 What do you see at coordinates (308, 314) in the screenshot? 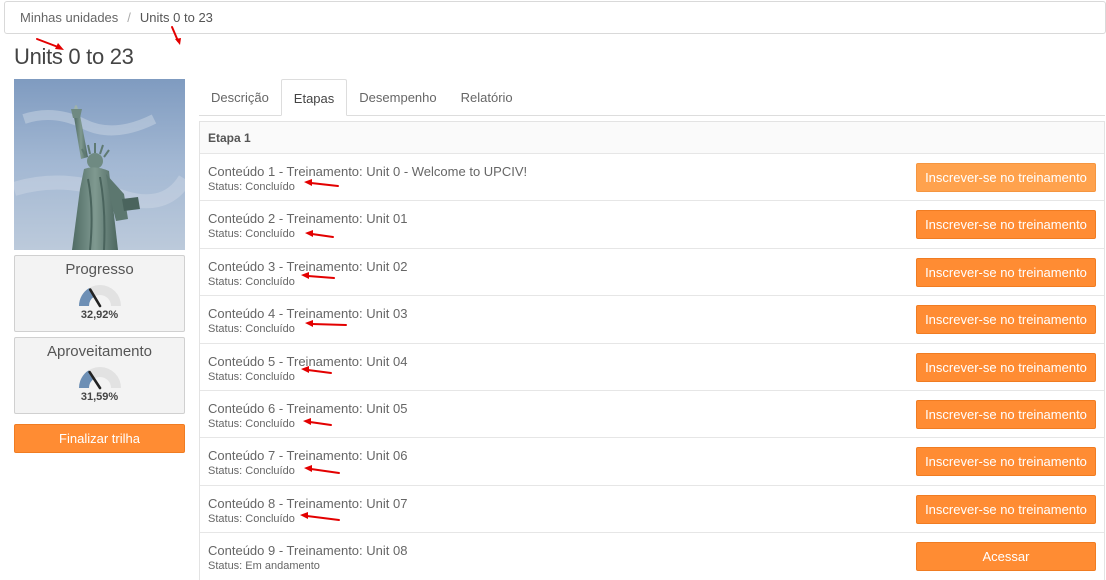
I see `content-title: Conteúdo 4 - Treinamento: Unit 03` at bounding box center [308, 314].